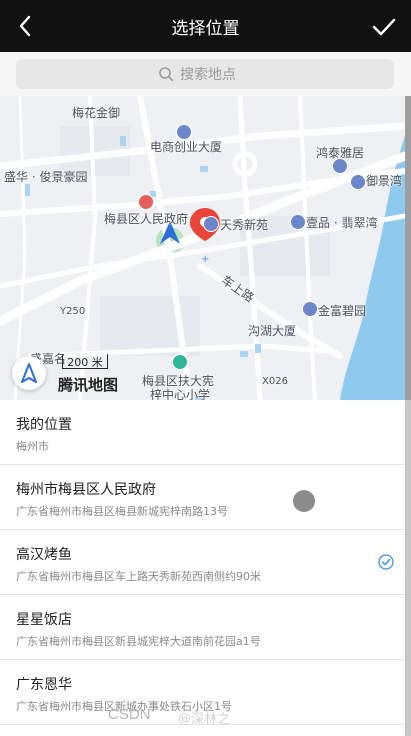  What do you see at coordinates (202, 432) in the screenshot?
I see `list-item: 我的位置 梅州市` at bounding box center [202, 432].